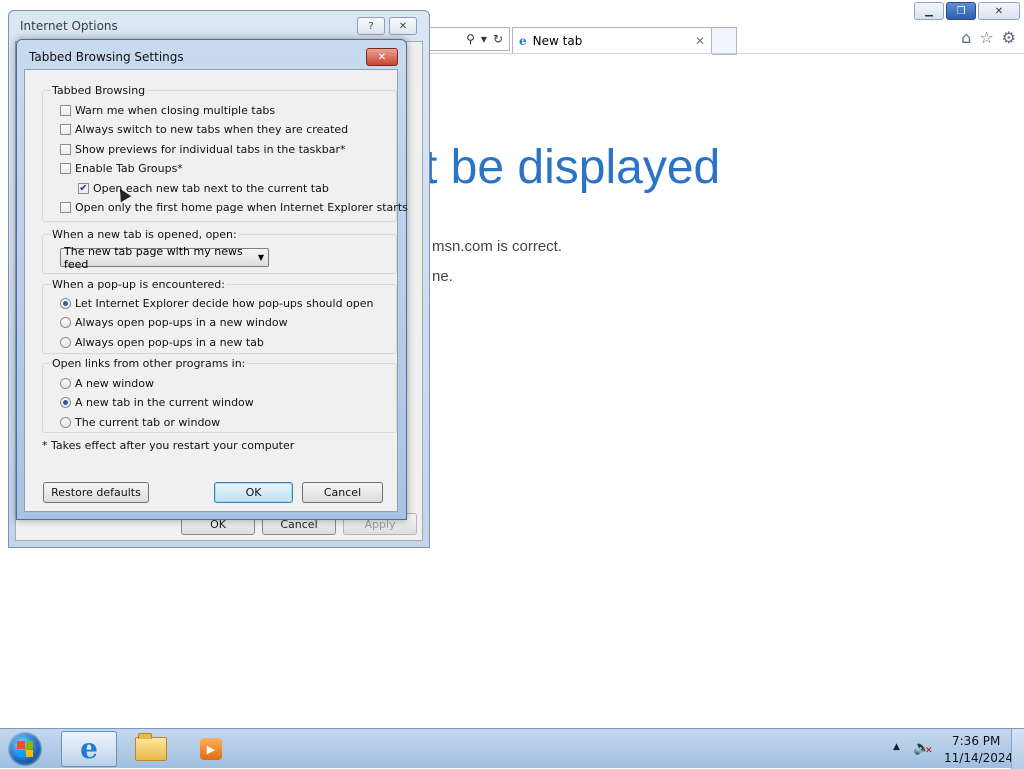 The image size is (1024, 769). What do you see at coordinates (498, 39) in the screenshot?
I see `refresh-icon: ↻` at bounding box center [498, 39].